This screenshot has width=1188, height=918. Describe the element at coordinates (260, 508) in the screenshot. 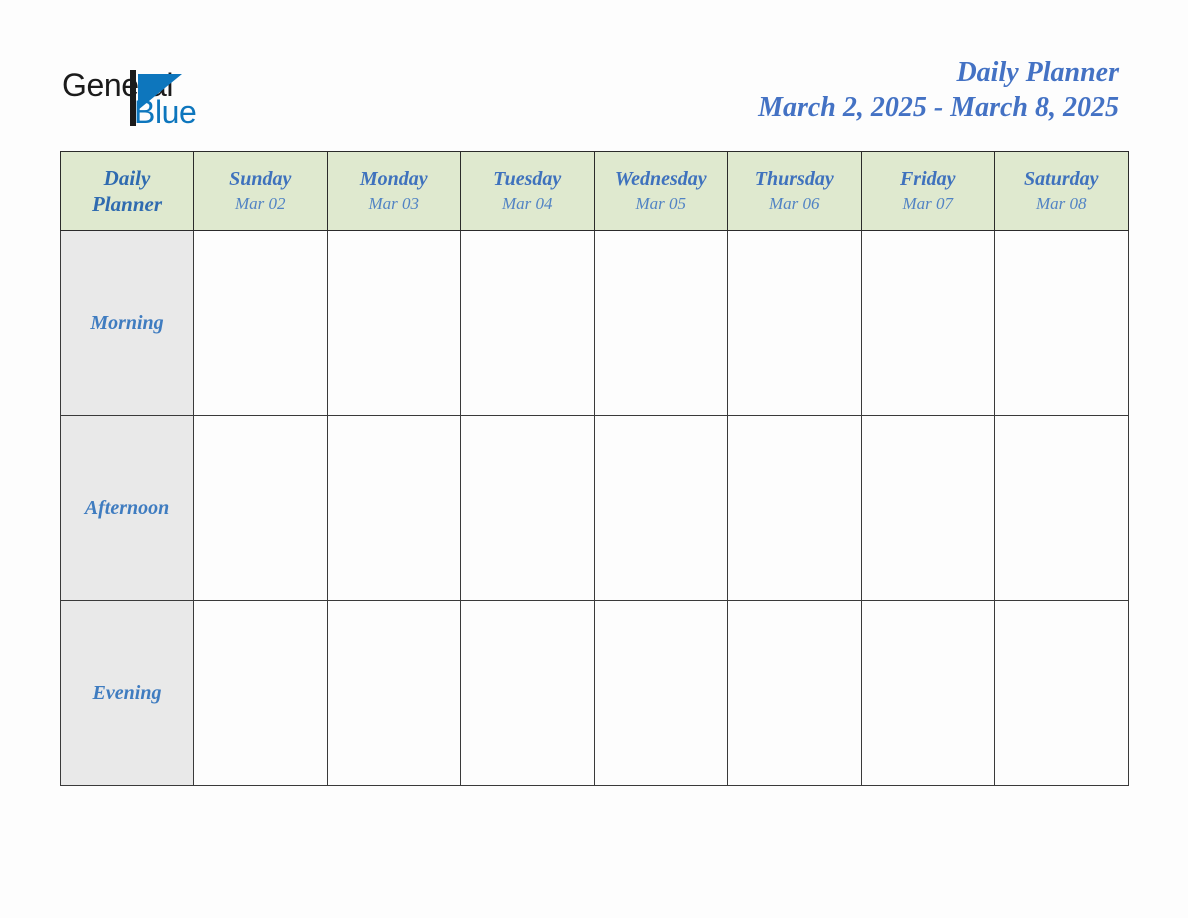

I see `slot-afternoon-sunday` at that location.